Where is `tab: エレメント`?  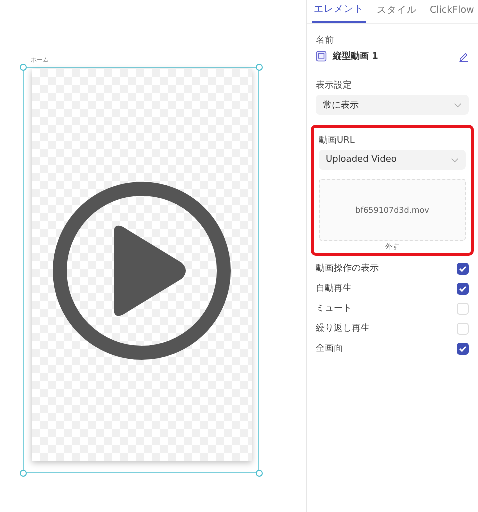
tab: エレメント is located at coordinates (339, 11).